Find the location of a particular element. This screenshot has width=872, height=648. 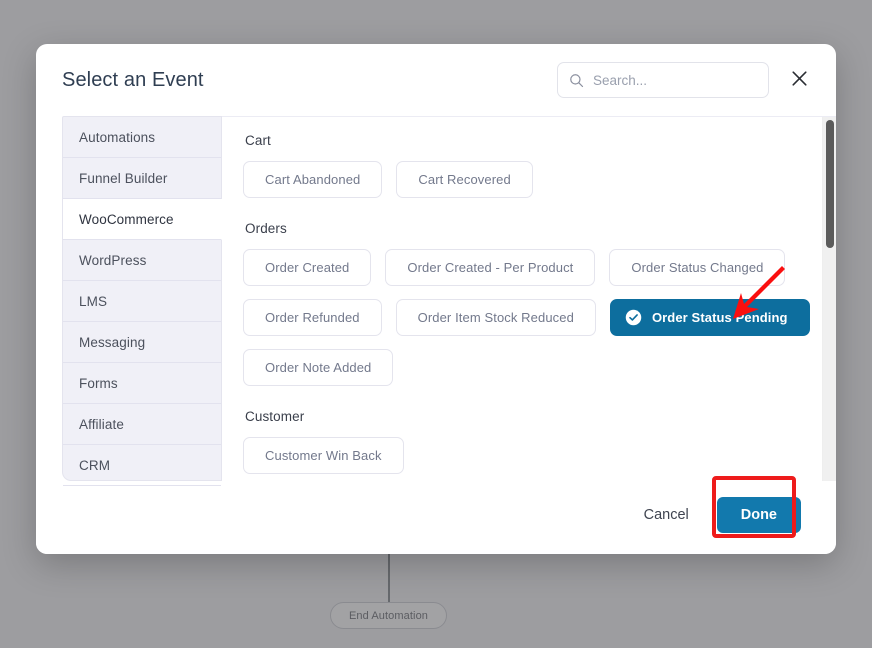

event-chip-label: Customer Win Back is located at coordinates (323, 455).